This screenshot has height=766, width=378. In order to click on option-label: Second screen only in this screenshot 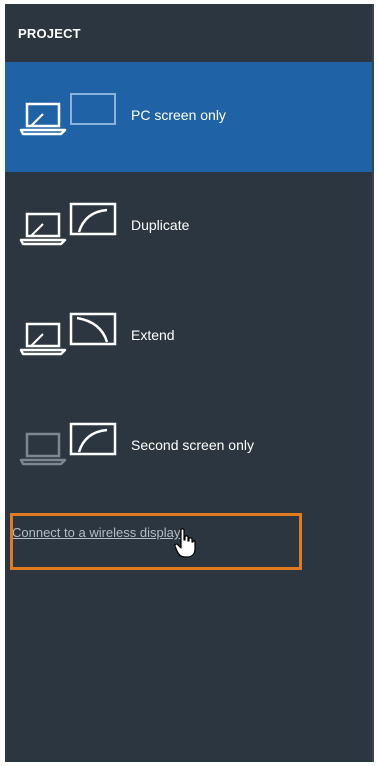, I will do `click(192, 445)`.